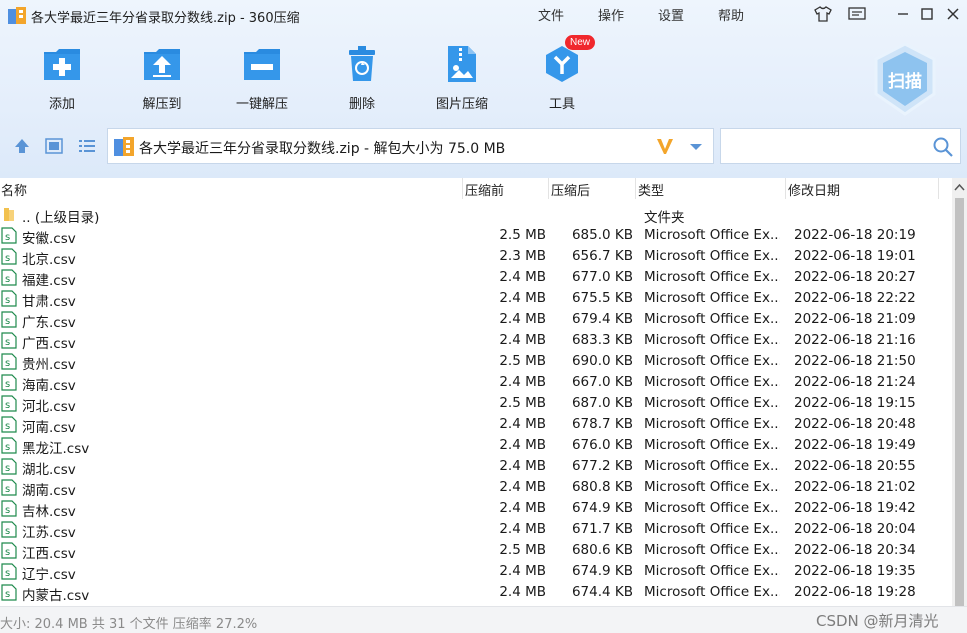 The height and width of the screenshot is (633, 967). What do you see at coordinates (823, 14) in the screenshot?
I see `skin-button` at bounding box center [823, 14].